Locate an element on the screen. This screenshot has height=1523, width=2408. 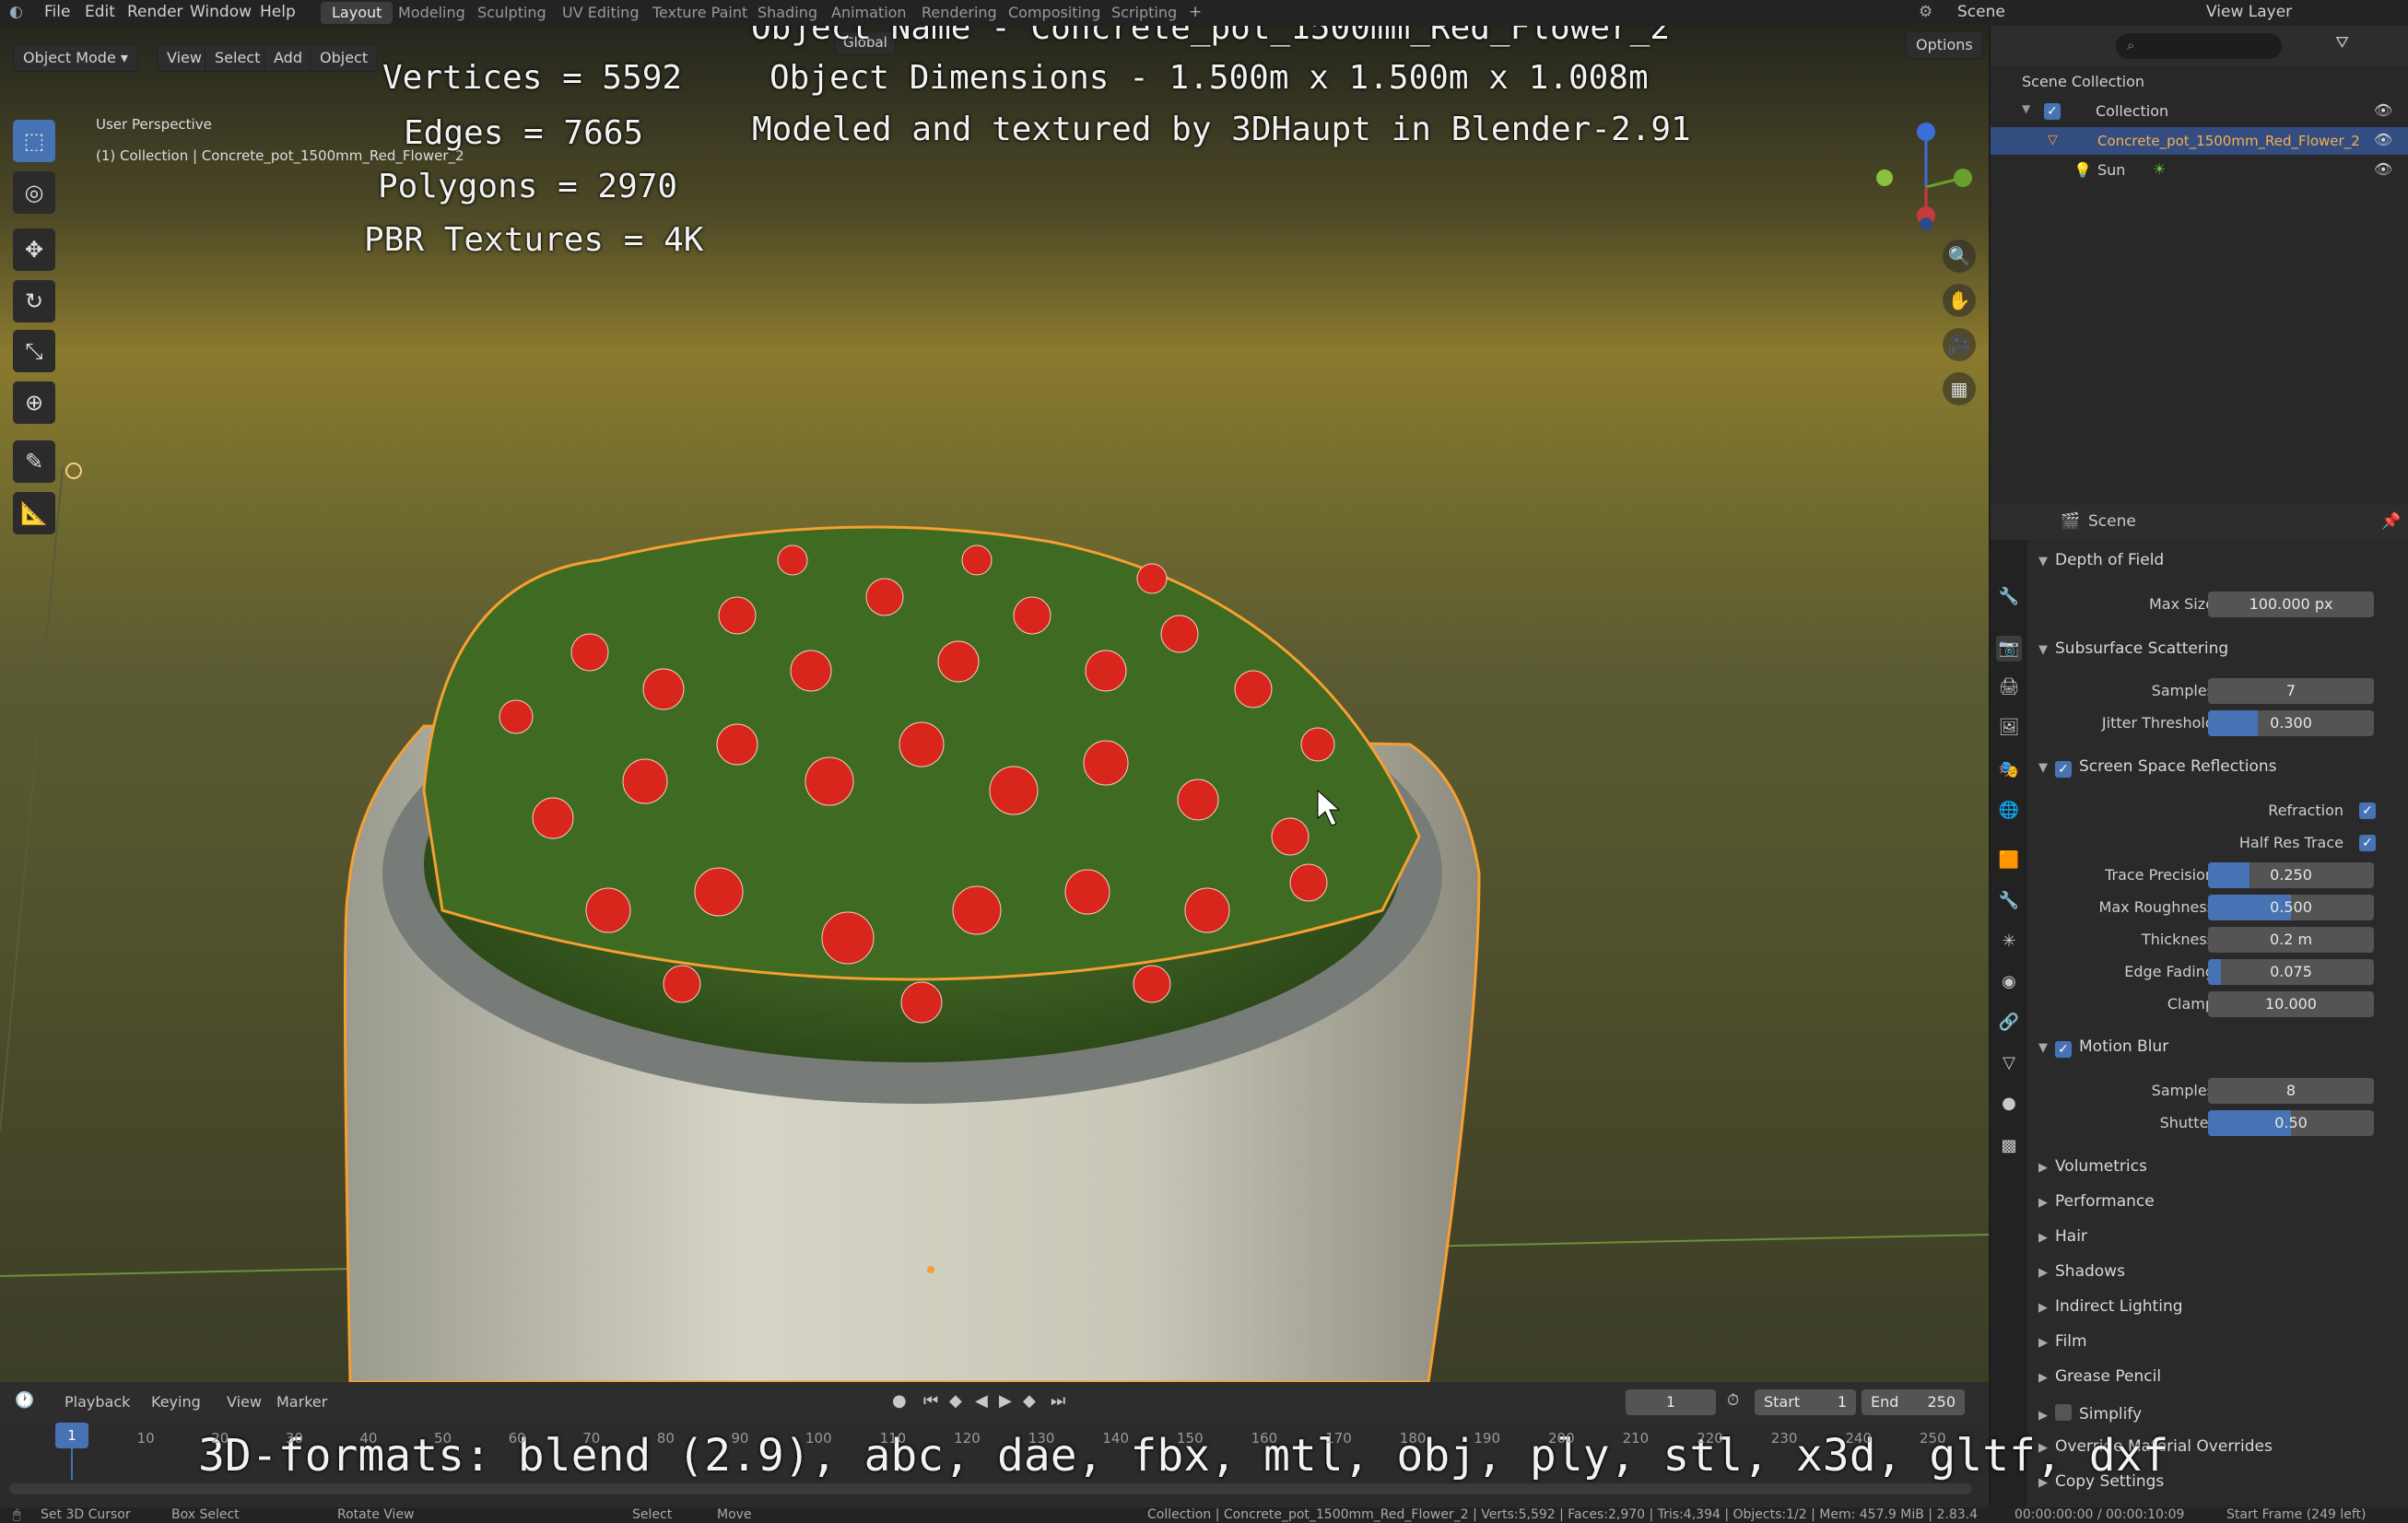
navigation-gizmo is located at coordinates (1924, 176).